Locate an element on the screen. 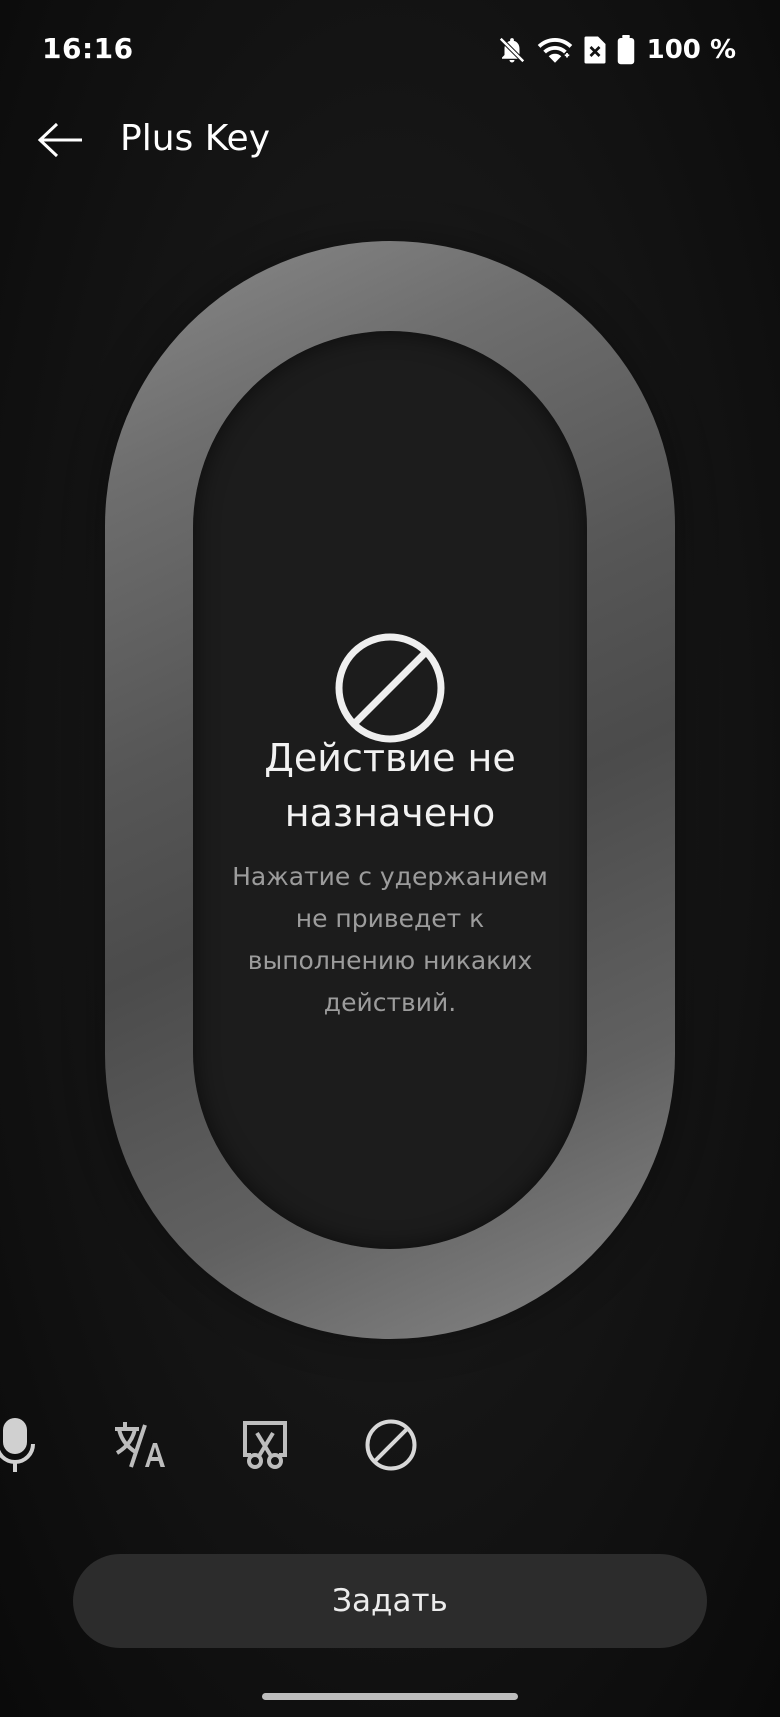 The width and height of the screenshot is (780, 1717). action-option-screenshot is located at coordinates (265, 1447).